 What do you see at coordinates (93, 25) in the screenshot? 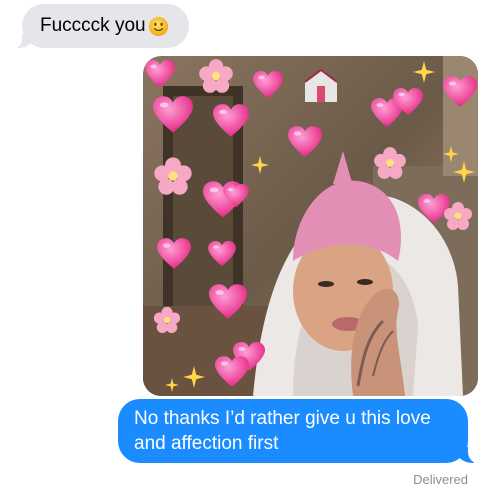
I see `received-message-text: Fucccck you` at bounding box center [93, 25].